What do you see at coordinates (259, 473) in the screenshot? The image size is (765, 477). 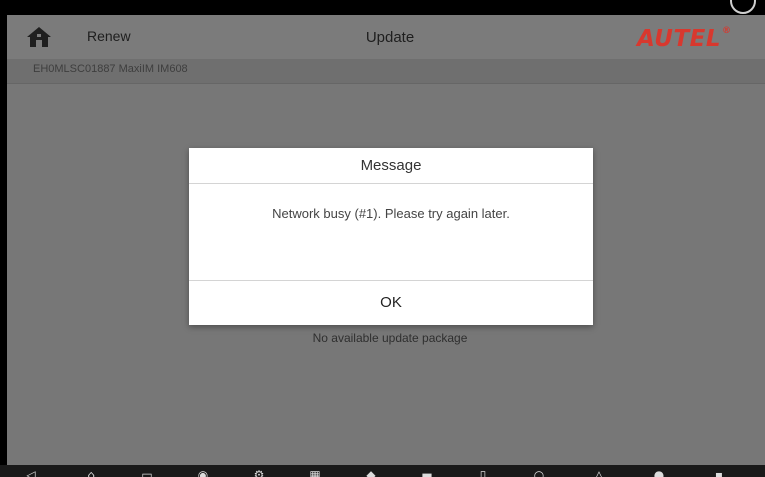 I see `settings-icon: ⚙` at bounding box center [259, 473].